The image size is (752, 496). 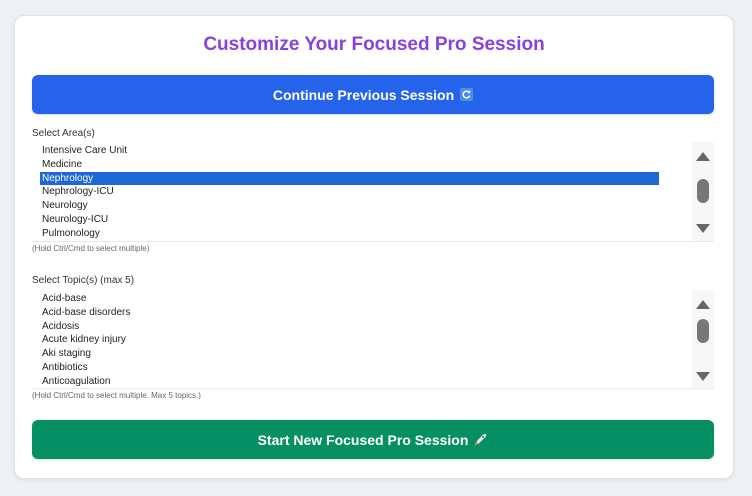 I want to click on topic-option: Acute kidney injury, so click(x=83, y=339).